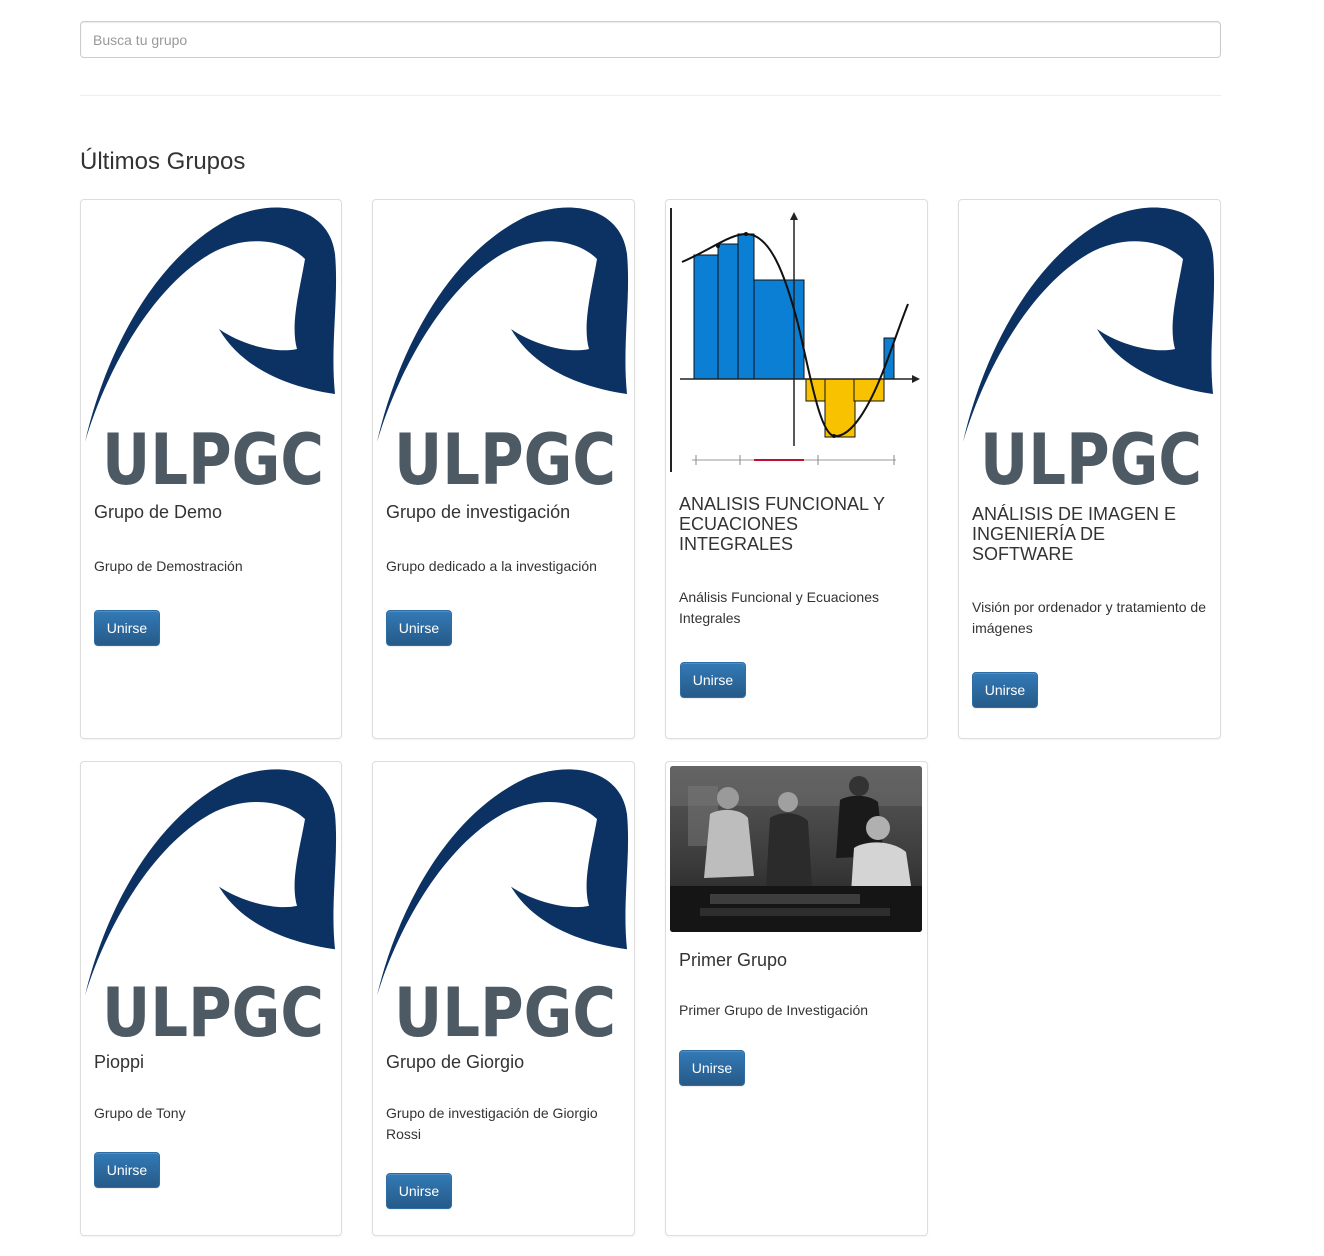 The height and width of the screenshot is (1256, 1324). I want to click on group-title: Grupo de Giorgio, so click(455, 1062).